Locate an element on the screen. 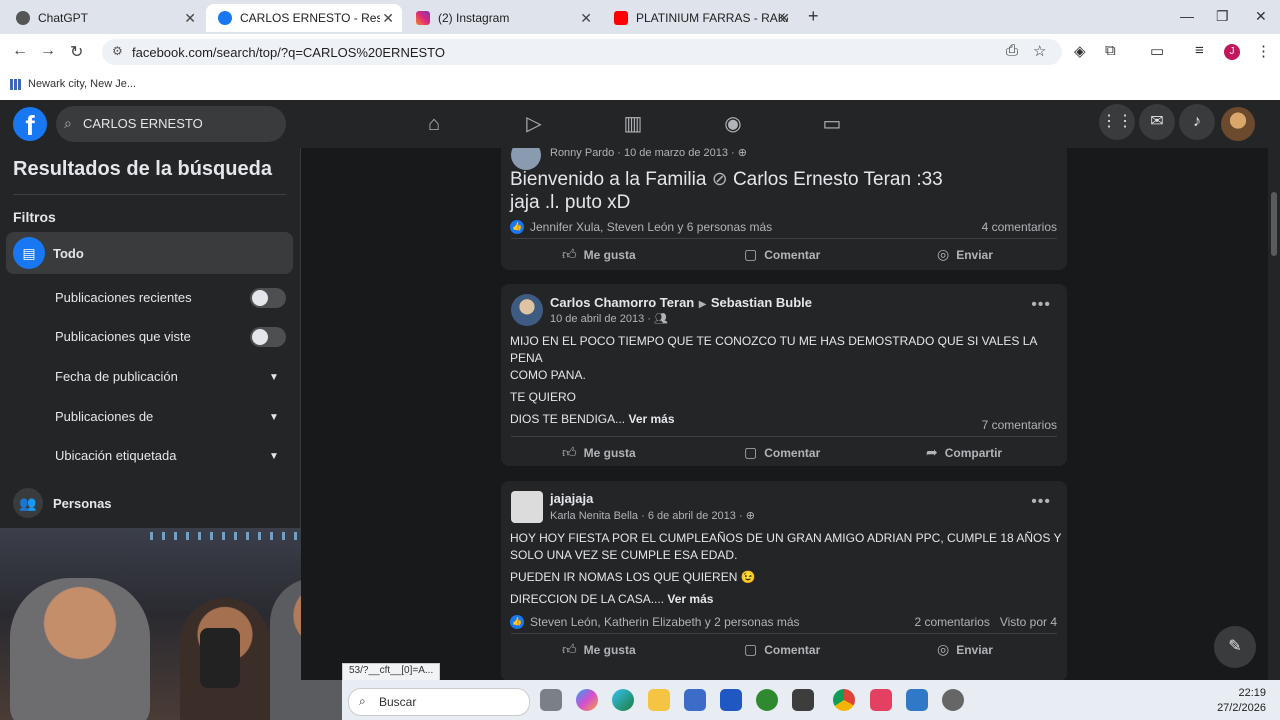  filter-all: ▤ Todo is located at coordinates (149, 253).